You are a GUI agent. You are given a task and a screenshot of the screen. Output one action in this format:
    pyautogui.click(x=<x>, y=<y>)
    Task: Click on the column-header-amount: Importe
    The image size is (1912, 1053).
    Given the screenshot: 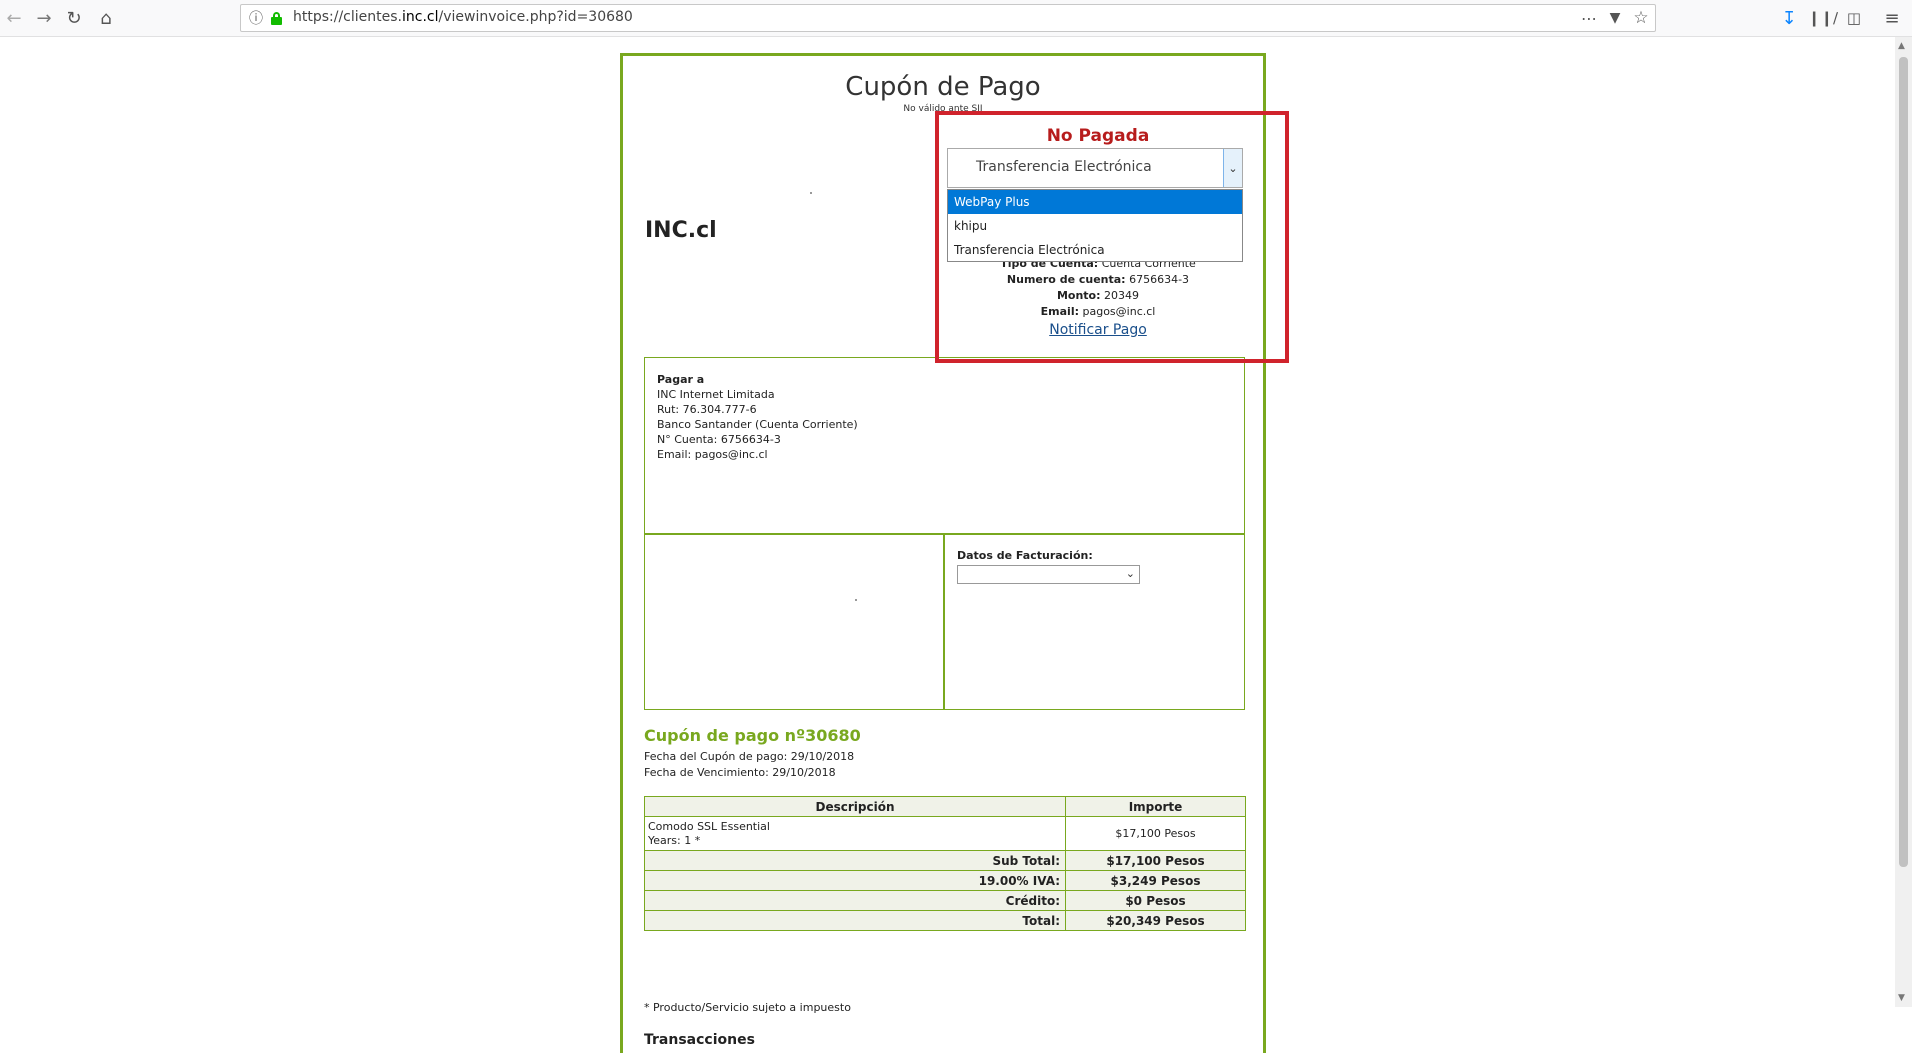 What is the action you would take?
    pyautogui.click(x=1155, y=806)
    